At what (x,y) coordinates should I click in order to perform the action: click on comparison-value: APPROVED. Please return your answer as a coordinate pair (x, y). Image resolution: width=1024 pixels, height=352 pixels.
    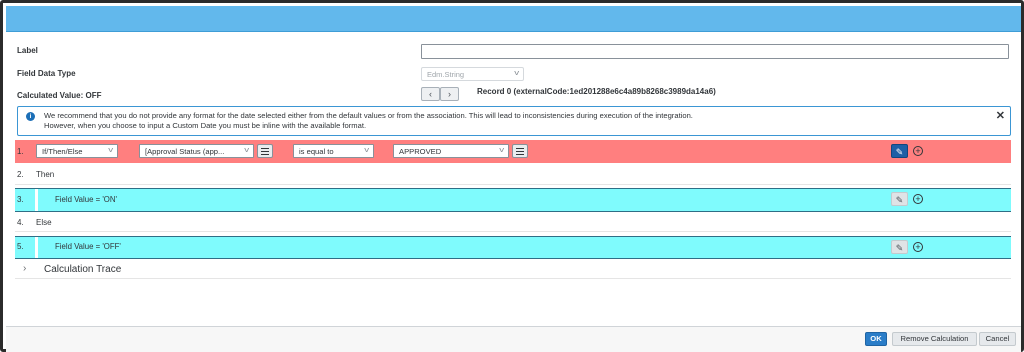
    Looking at the image, I should click on (420, 151).